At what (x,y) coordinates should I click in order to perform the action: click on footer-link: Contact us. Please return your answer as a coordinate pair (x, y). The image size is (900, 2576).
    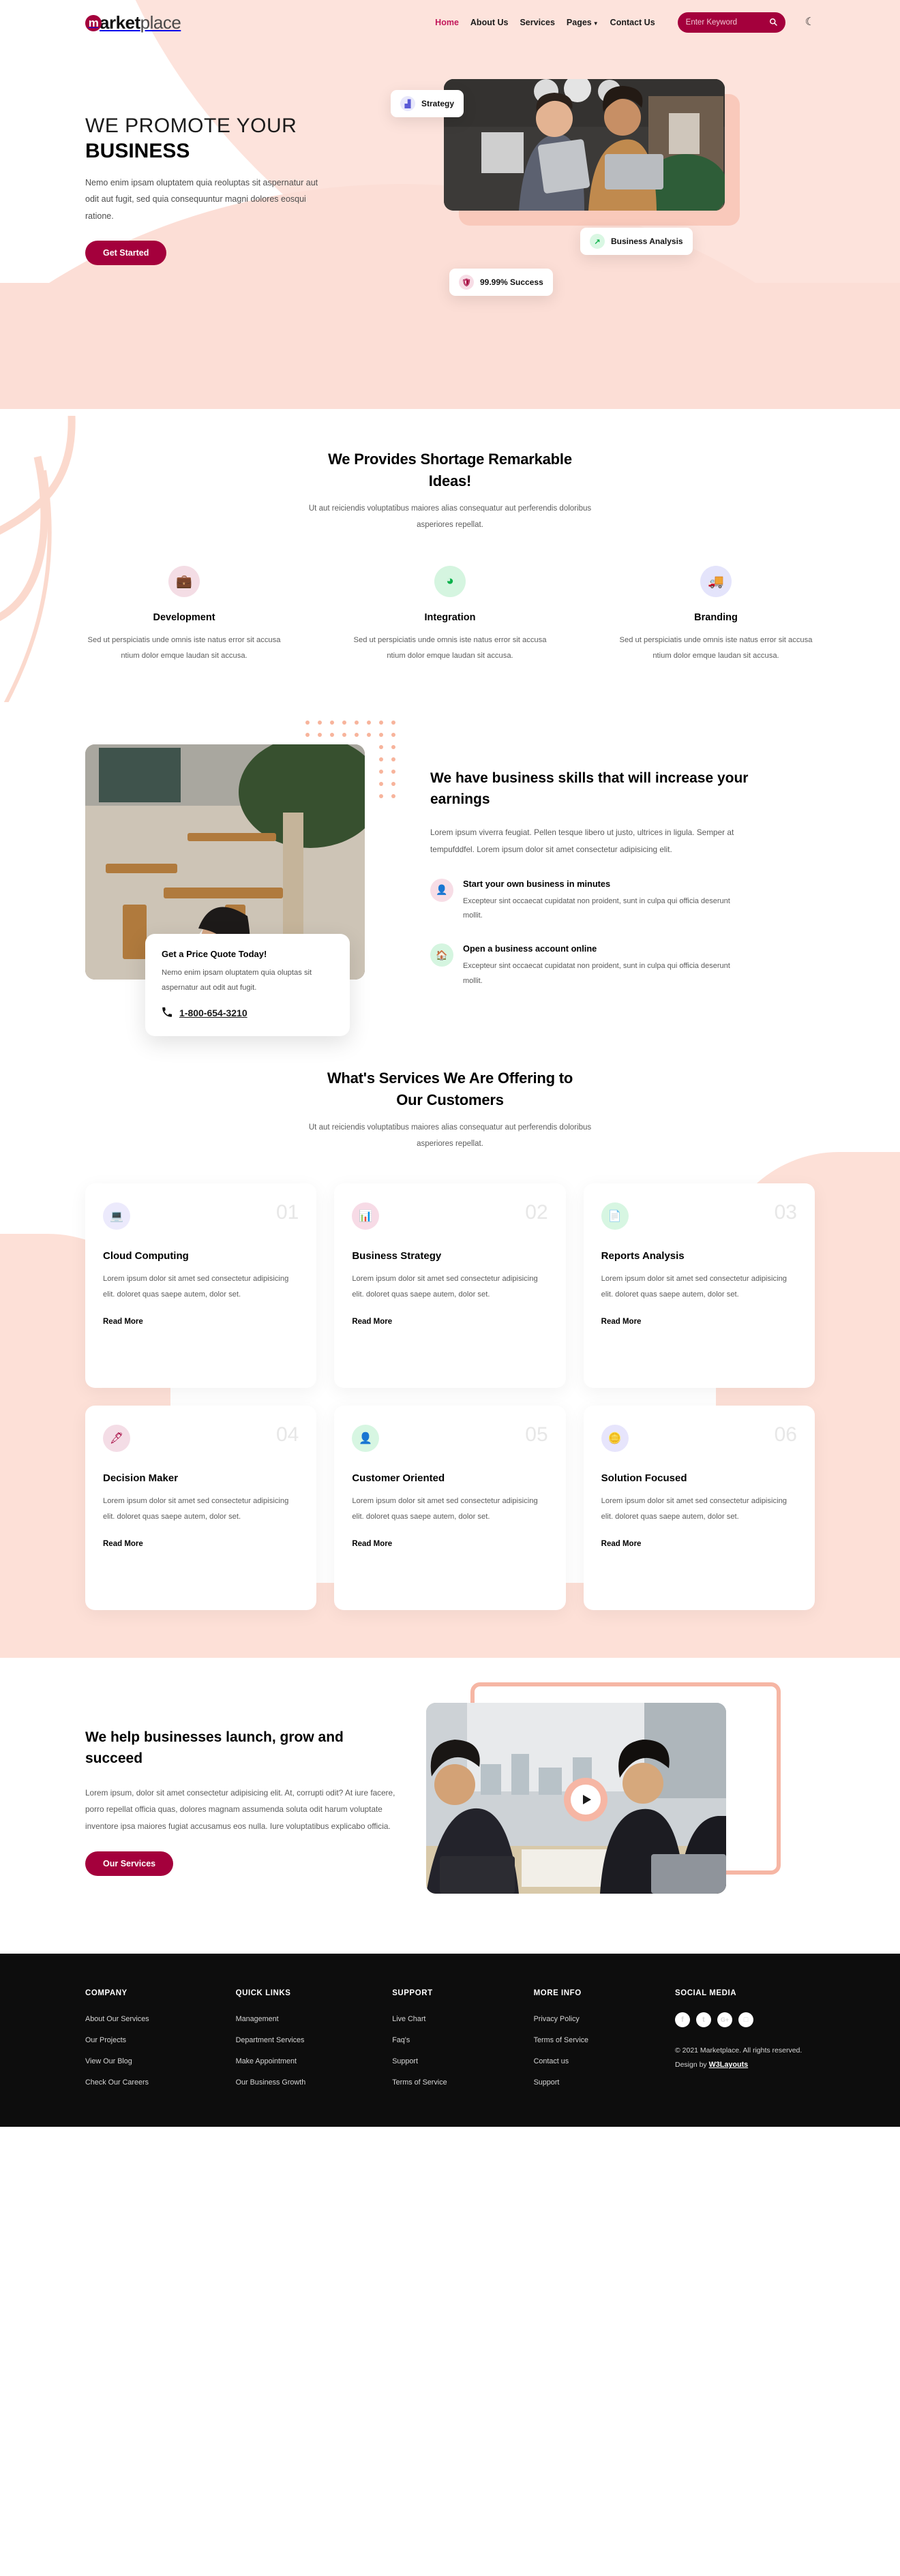
    Looking at the image, I should click on (551, 2061).